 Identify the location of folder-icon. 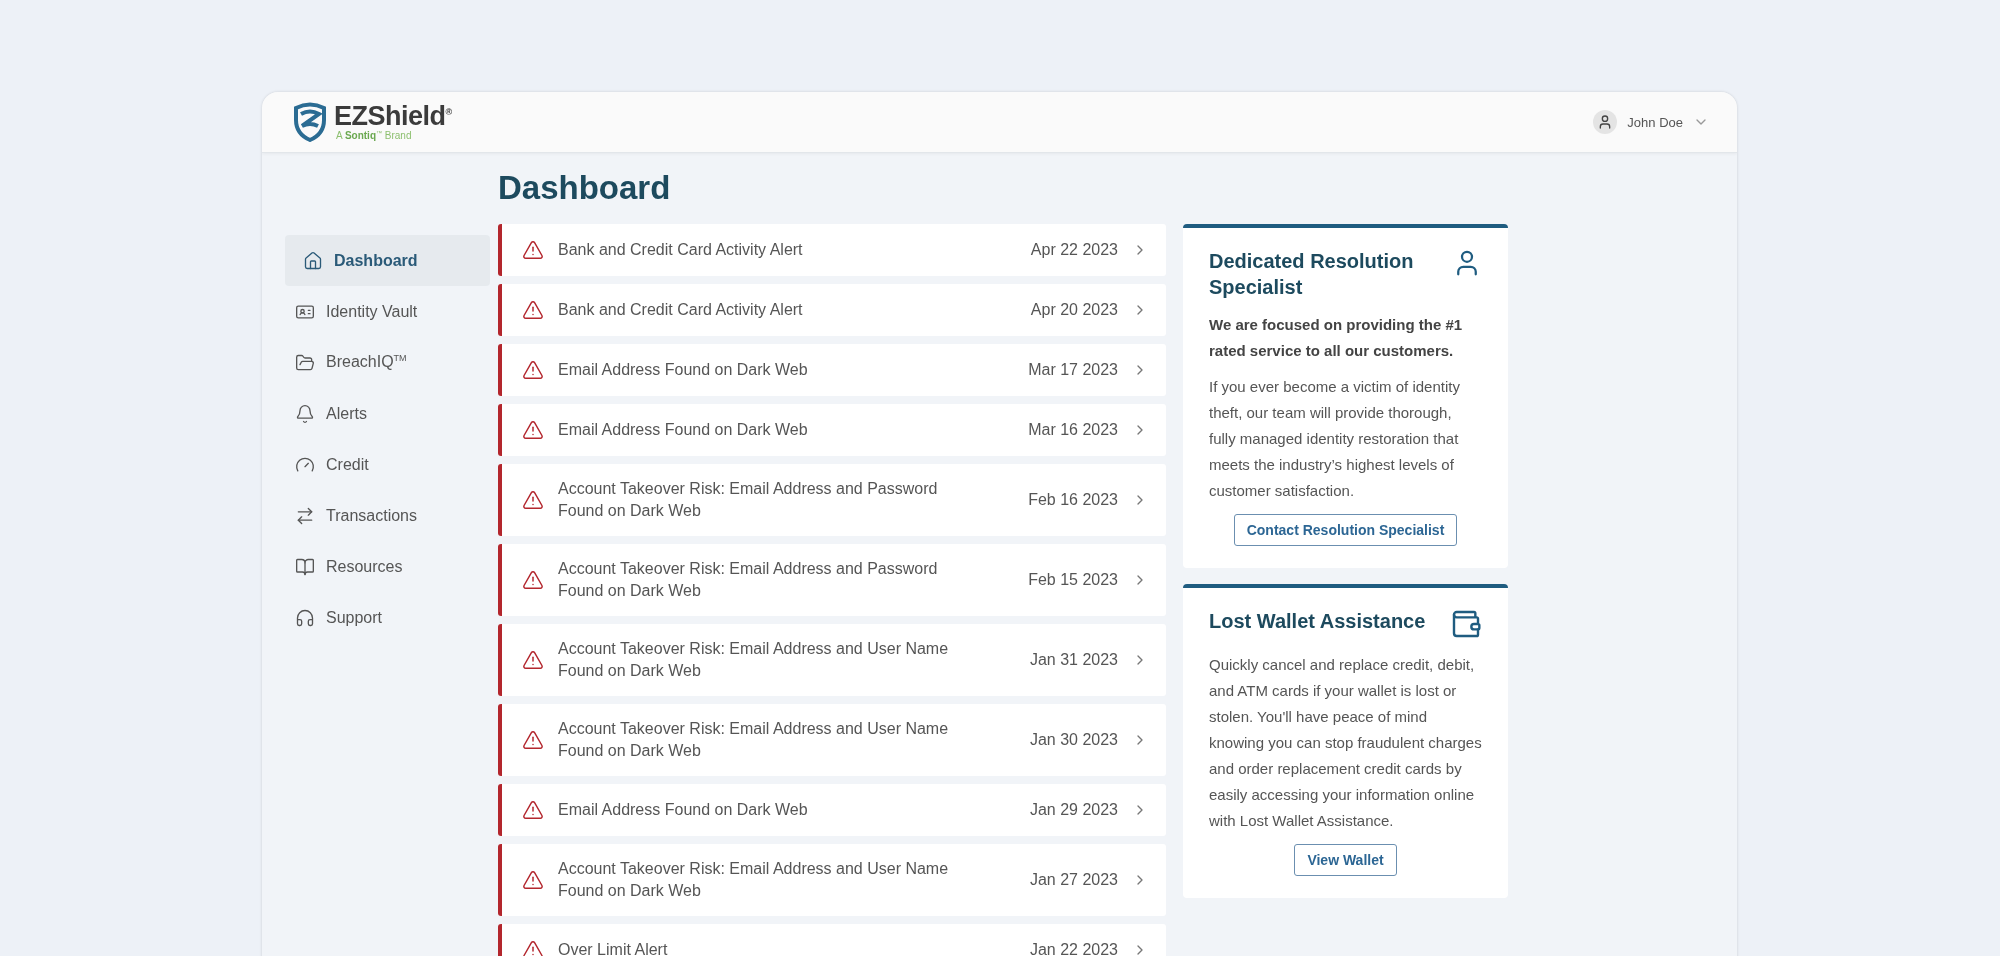
(305, 362).